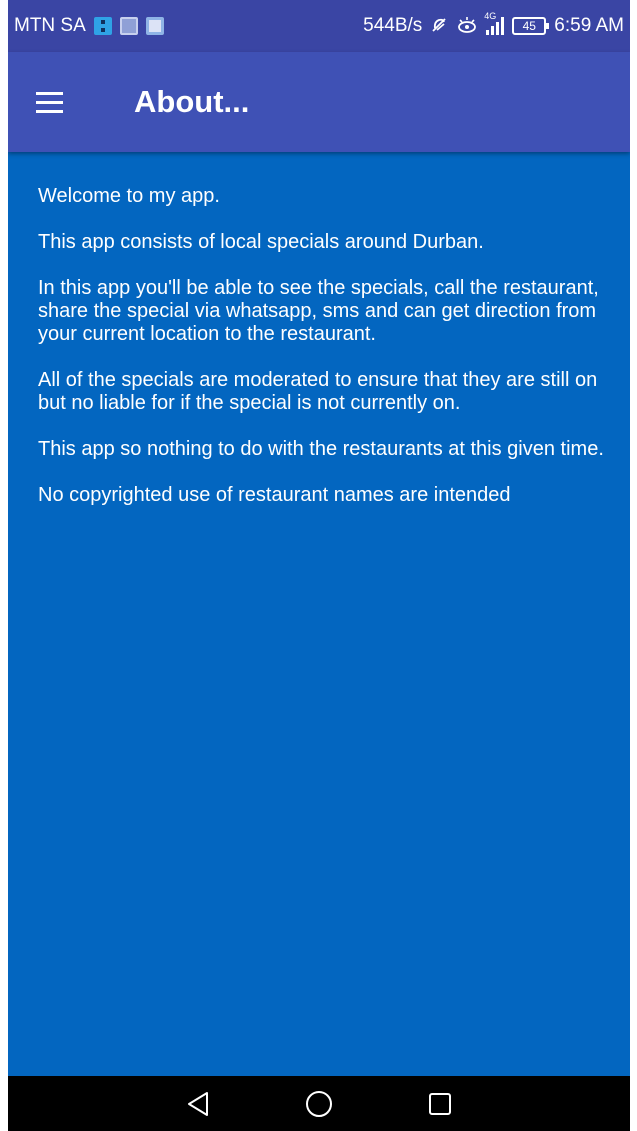  I want to click on back-triangle-icon, so click(198, 1104).